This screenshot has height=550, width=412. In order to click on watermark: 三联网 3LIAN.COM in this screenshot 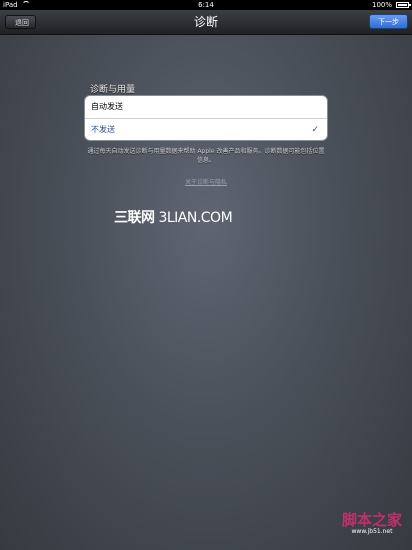, I will do `click(173, 217)`.